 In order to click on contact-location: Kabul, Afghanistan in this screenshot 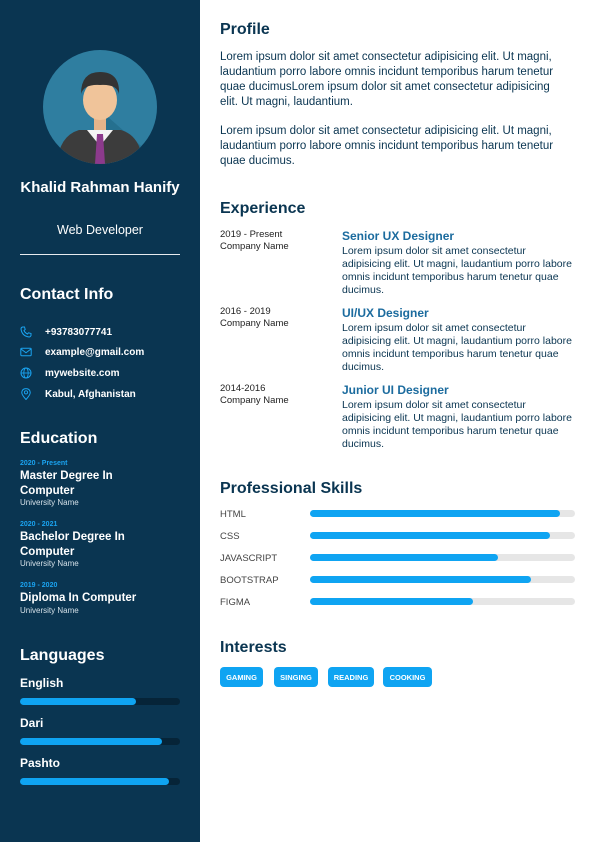, I will do `click(78, 394)`.